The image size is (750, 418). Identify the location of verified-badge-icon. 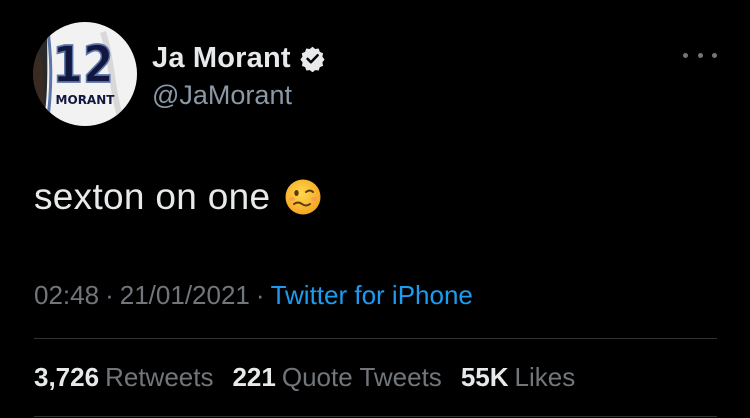
(312, 58).